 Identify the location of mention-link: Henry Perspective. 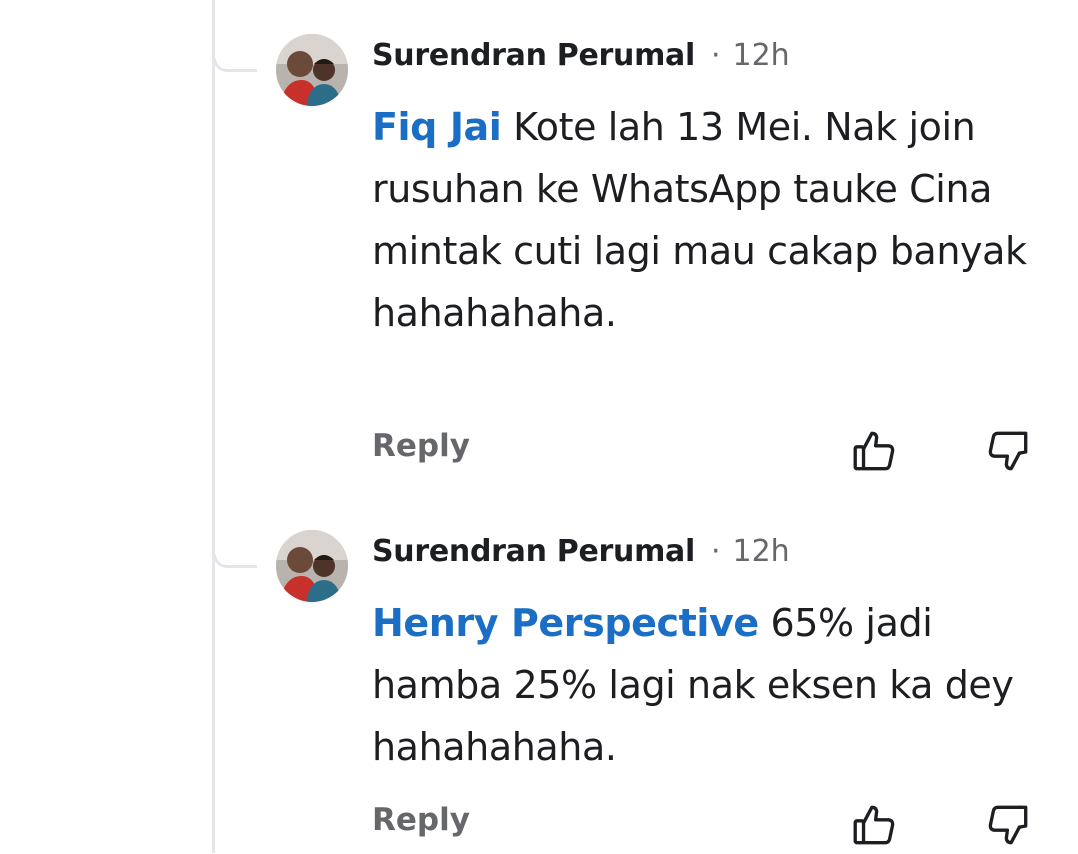
(565, 623).